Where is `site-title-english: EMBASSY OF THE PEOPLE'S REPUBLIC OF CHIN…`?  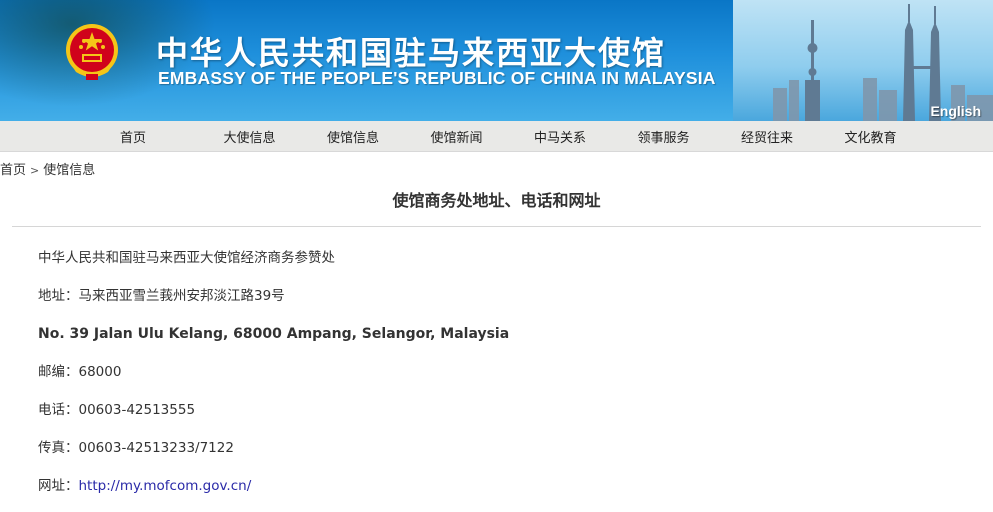
site-title-english: EMBASSY OF THE PEOPLE'S REPUBLIC OF CHIN… is located at coordinates (437, 78).